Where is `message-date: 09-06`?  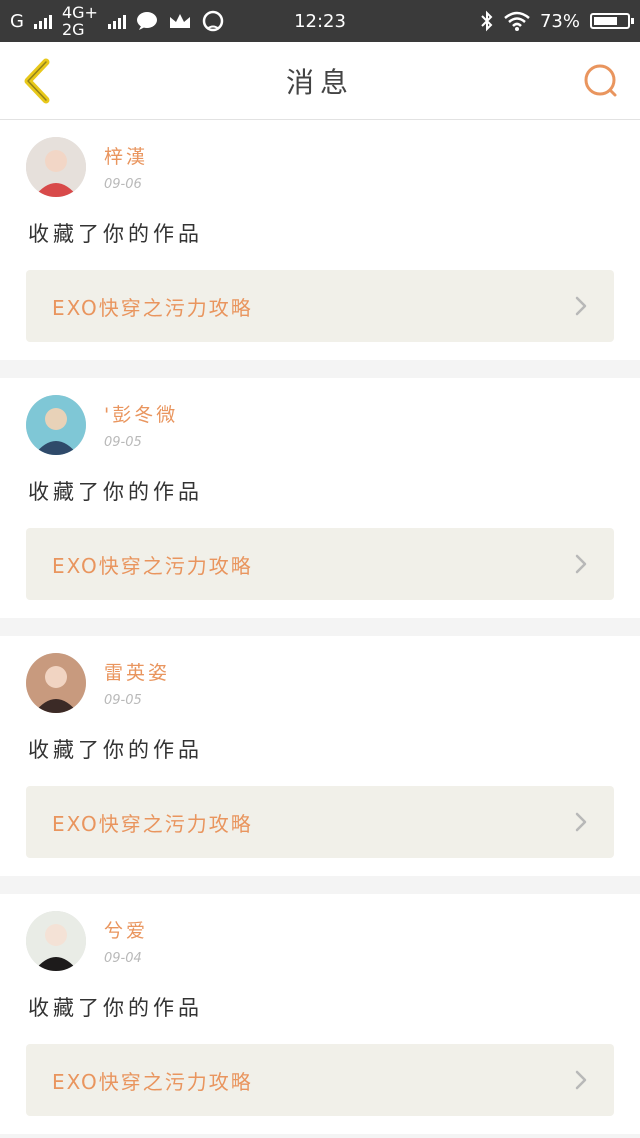
message-date: 09-06 is located at coordinates (123, 184).